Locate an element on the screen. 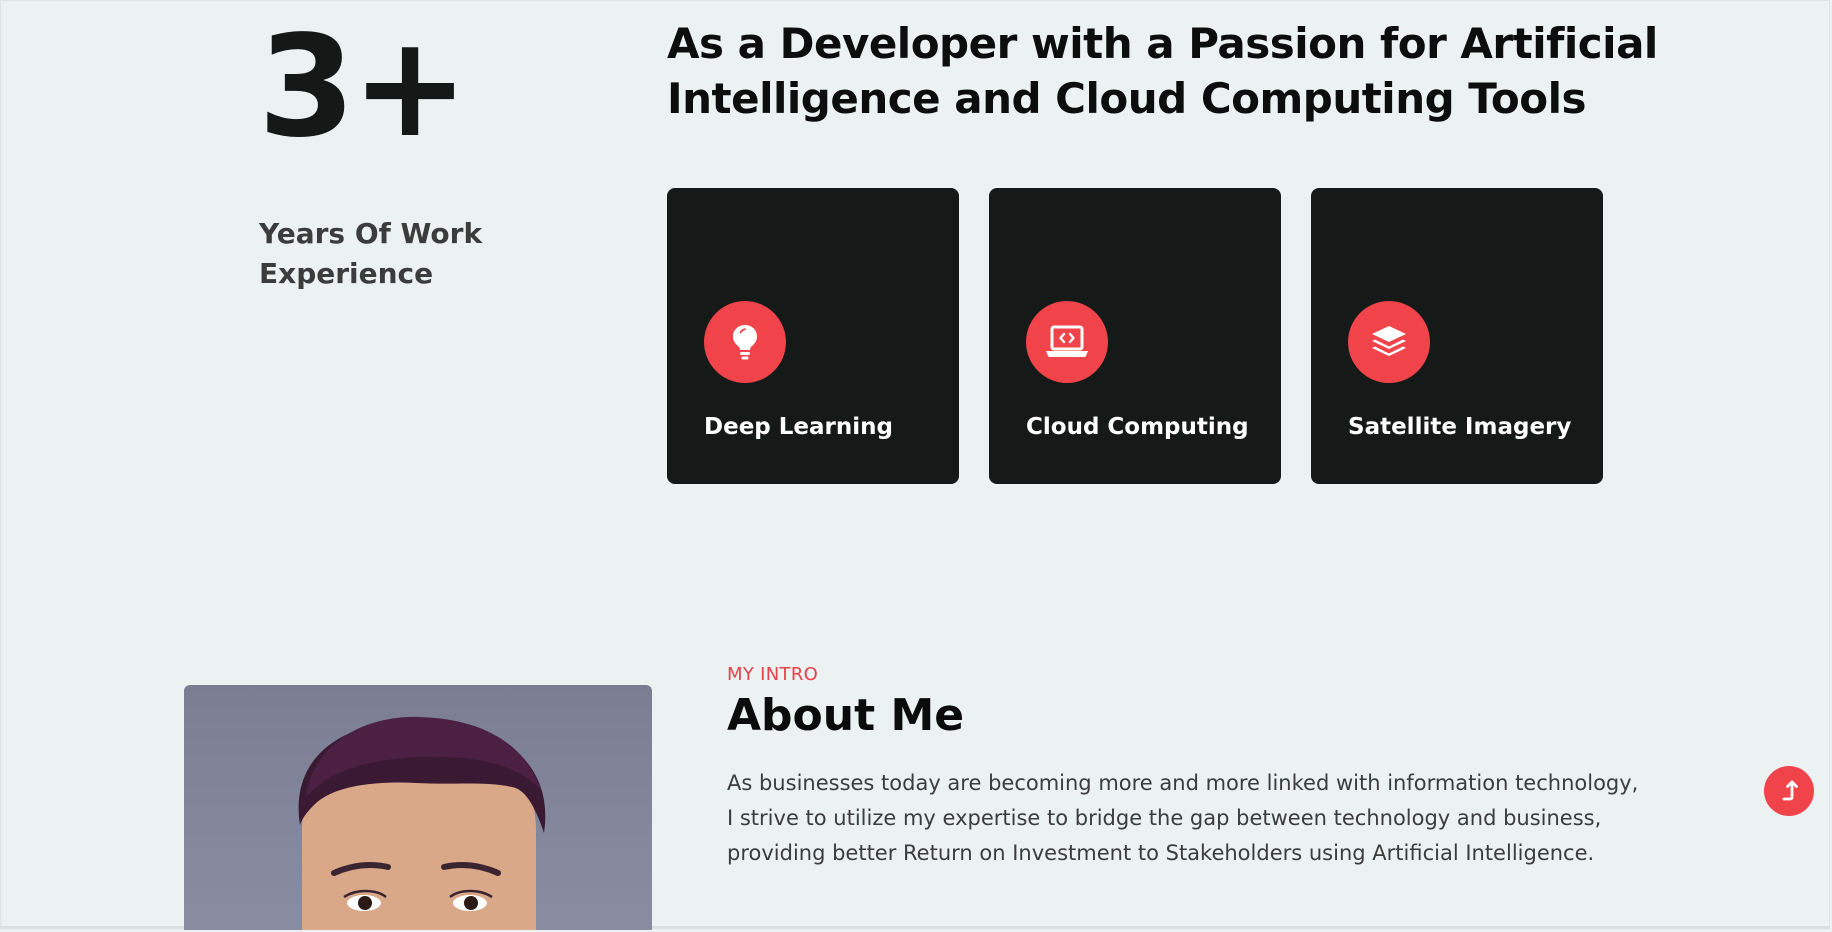 This screenshot has width=1832, height=932. layers-icon is located at coordinates (1389, 342).